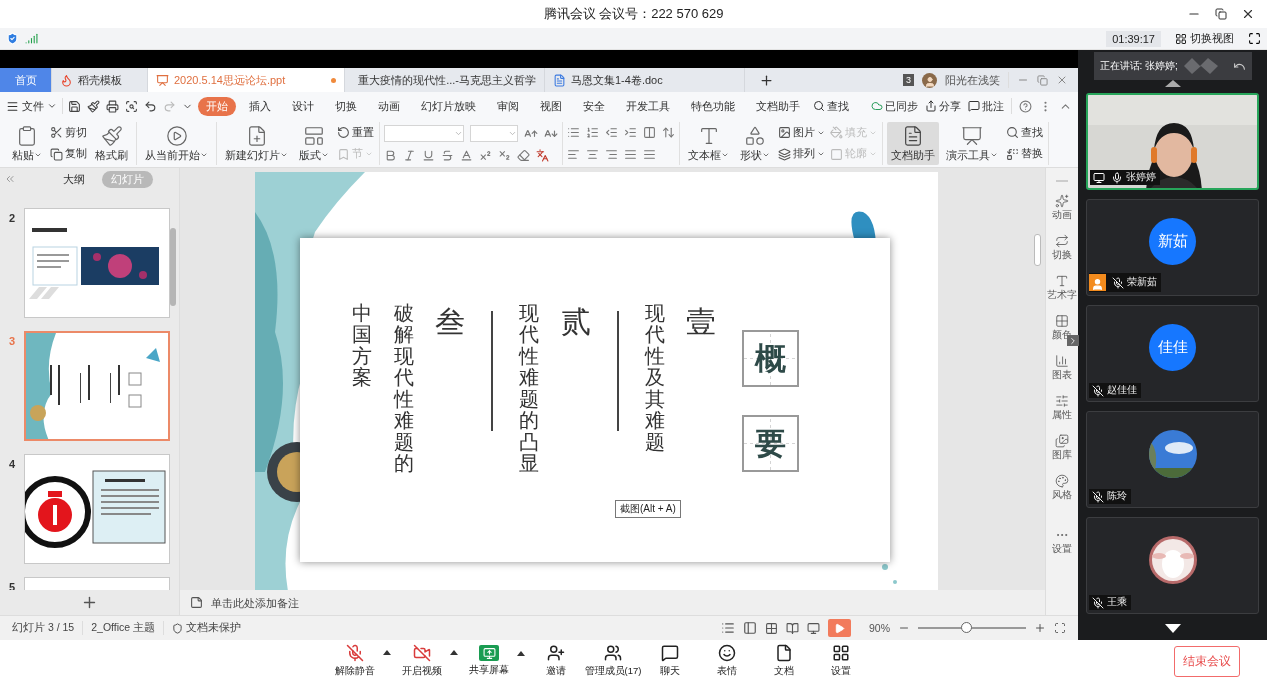 This screenshot has width=1267, height=682. What do you see at coordinates (913, 143) in the screenshot?
I see `ribbon-button: 文档助手` at bounding box center [913, 143].